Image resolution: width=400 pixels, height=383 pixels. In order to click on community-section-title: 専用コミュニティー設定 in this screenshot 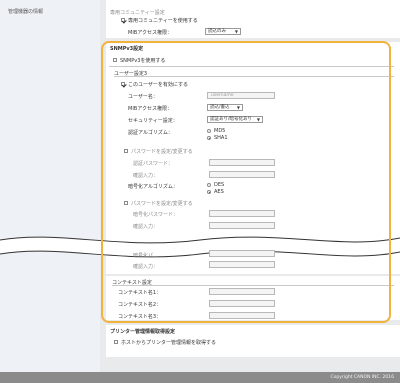, I will do `click(137, 13)`.